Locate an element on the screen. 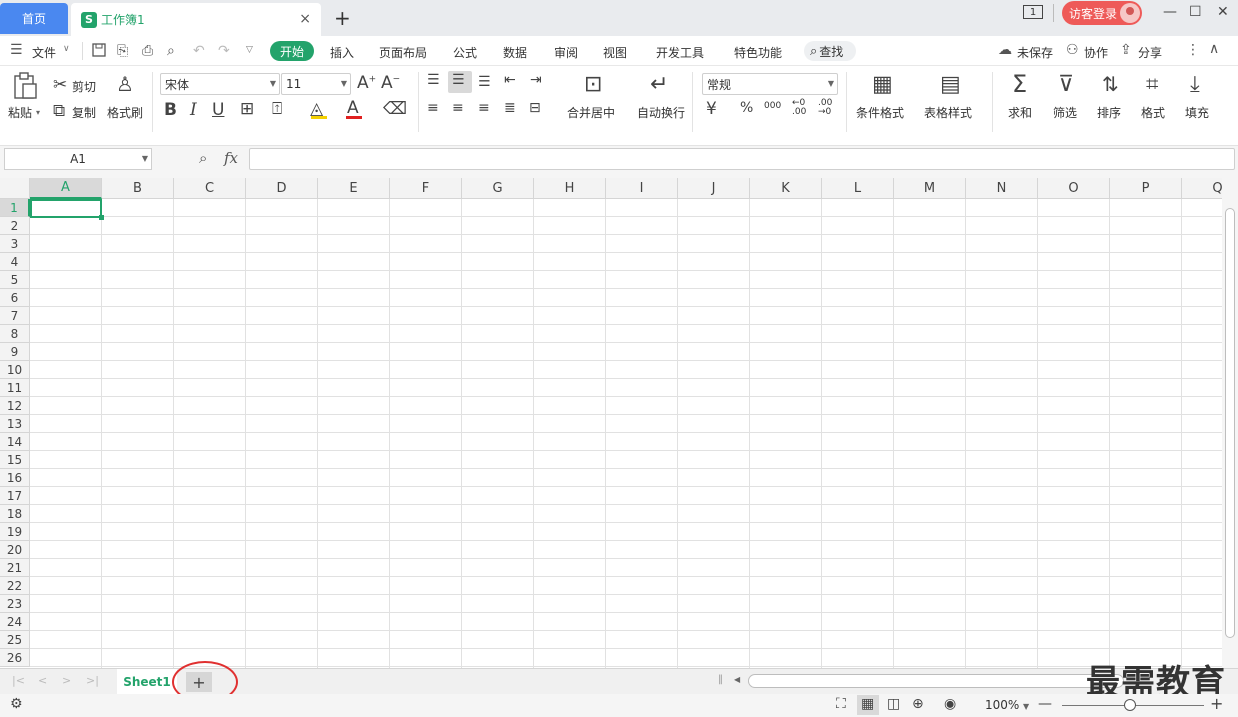 The width and height of the screenshot is (1238, 717). column-header-g: G is located at coordinates (498, 188).